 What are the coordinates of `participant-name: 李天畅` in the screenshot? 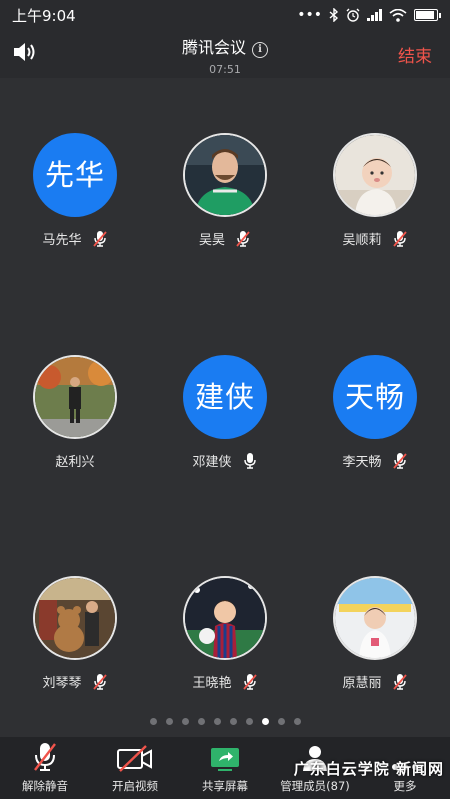 It's located at (362, 462).